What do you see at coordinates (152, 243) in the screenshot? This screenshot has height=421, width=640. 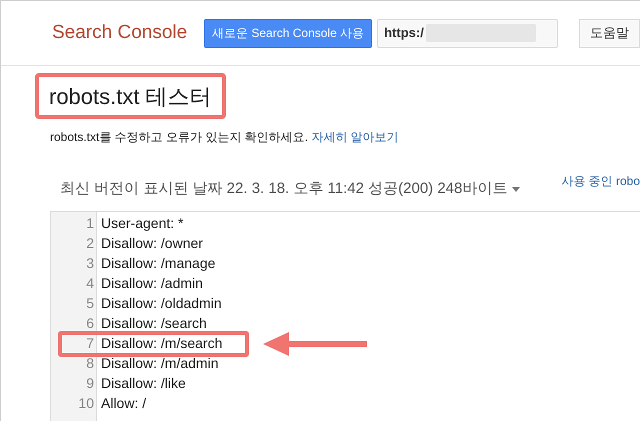 I see `code-line: Disallow: /owner` at bounding box center [152, 243].